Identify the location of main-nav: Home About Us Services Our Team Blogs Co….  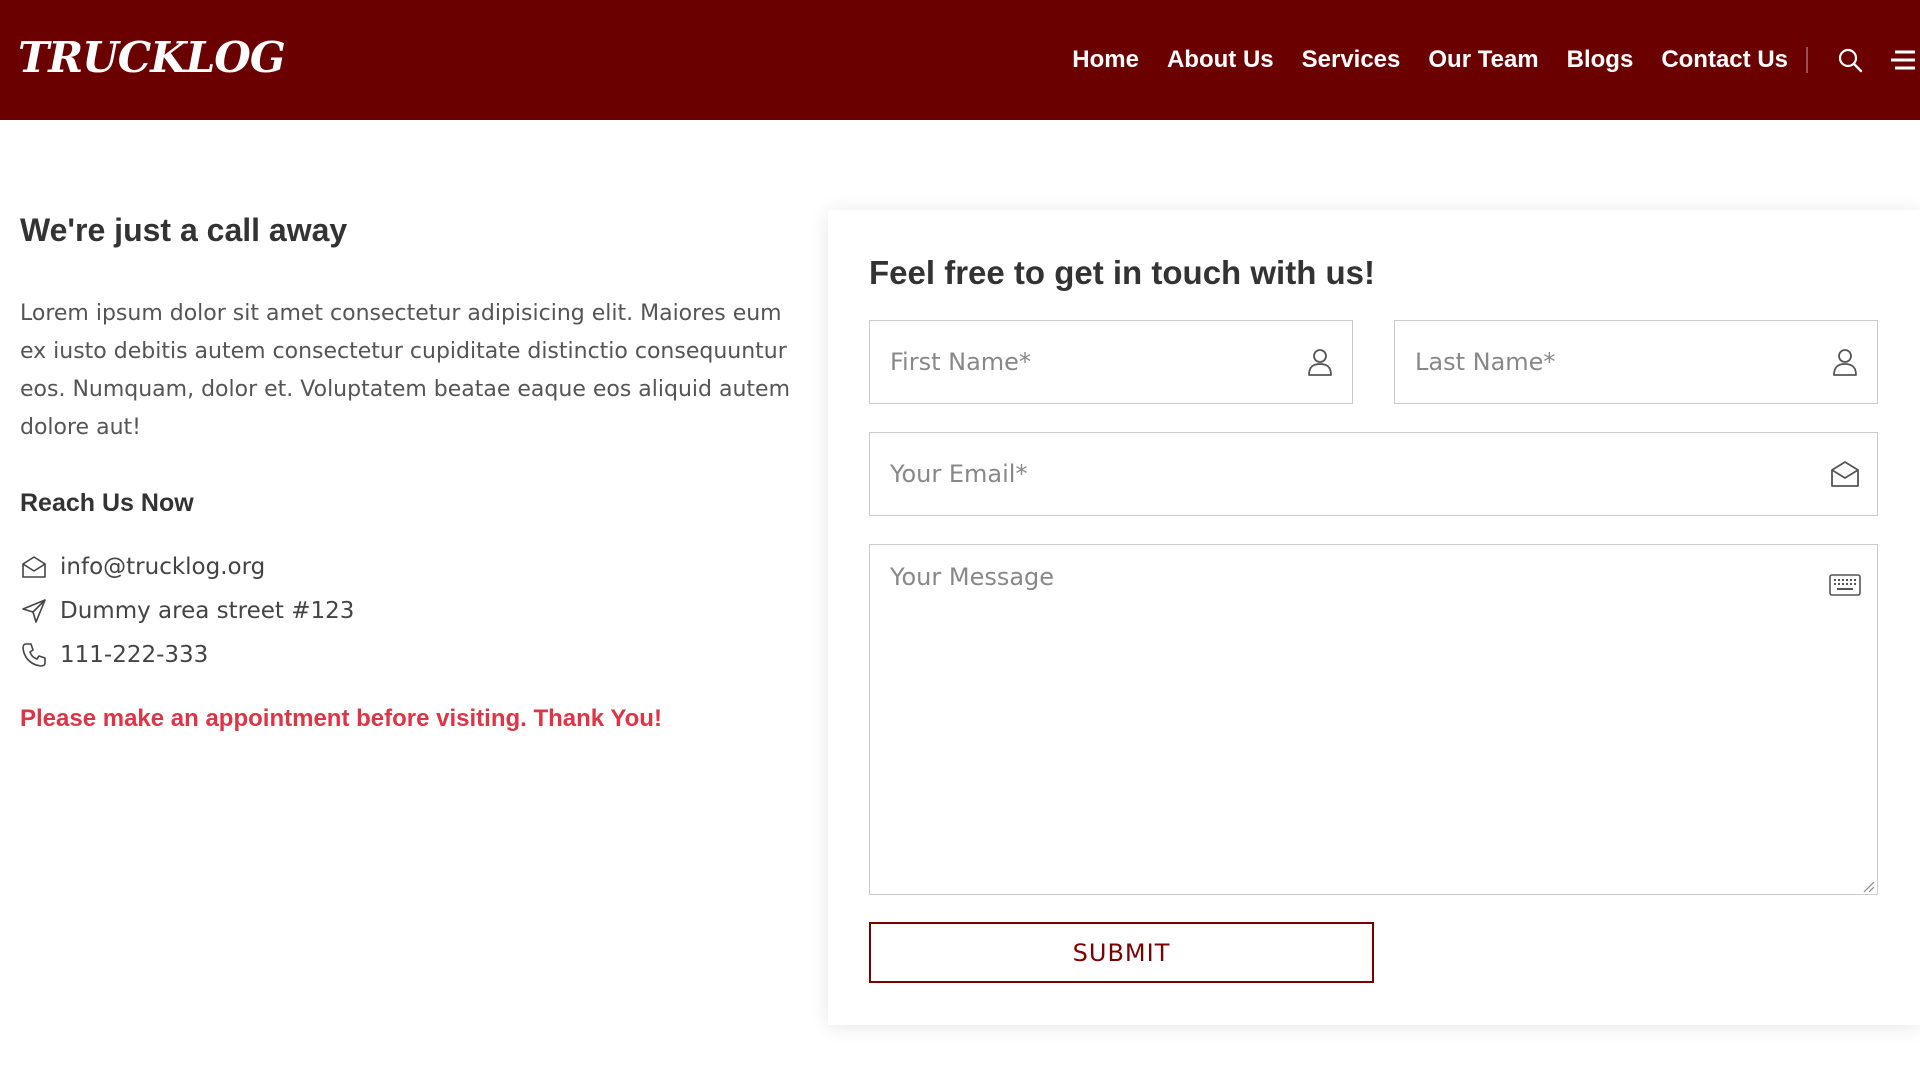
(1496, 60).